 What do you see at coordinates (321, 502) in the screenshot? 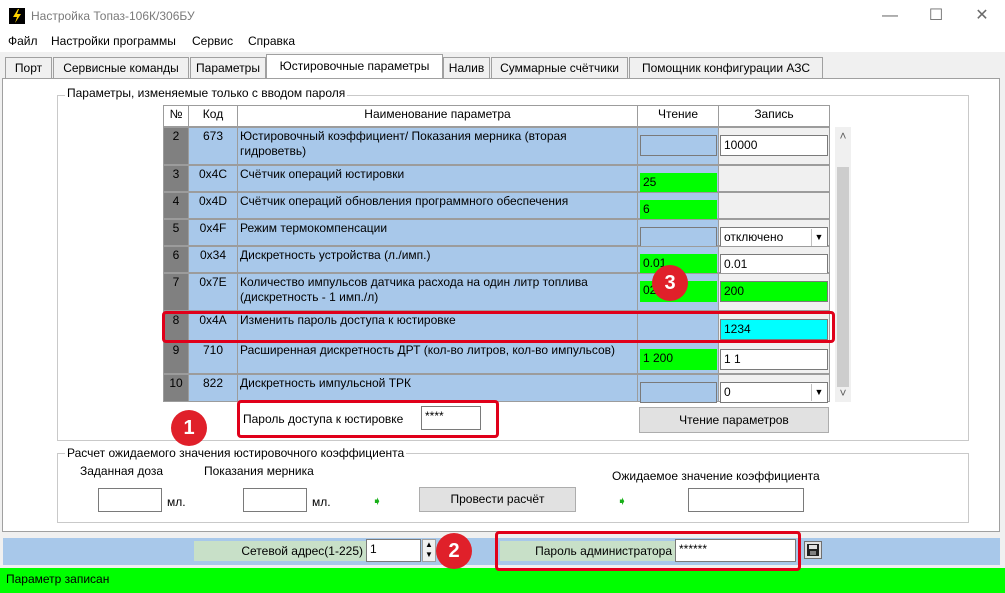
I see `meter-unit: мл.` at bounding box center [321, 502].